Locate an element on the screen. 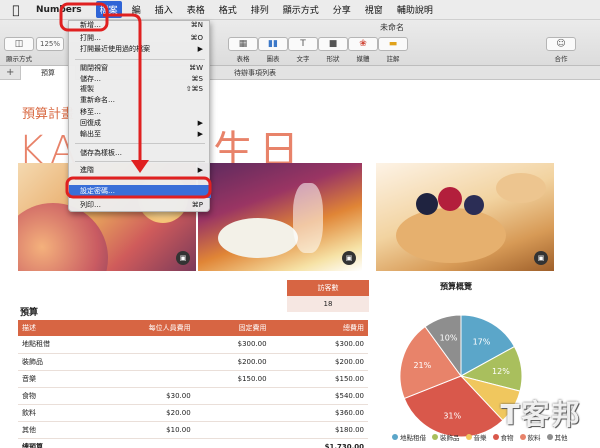  table-row: 音樂 $150.00 $150.00 is located at coordinates (193, 379).